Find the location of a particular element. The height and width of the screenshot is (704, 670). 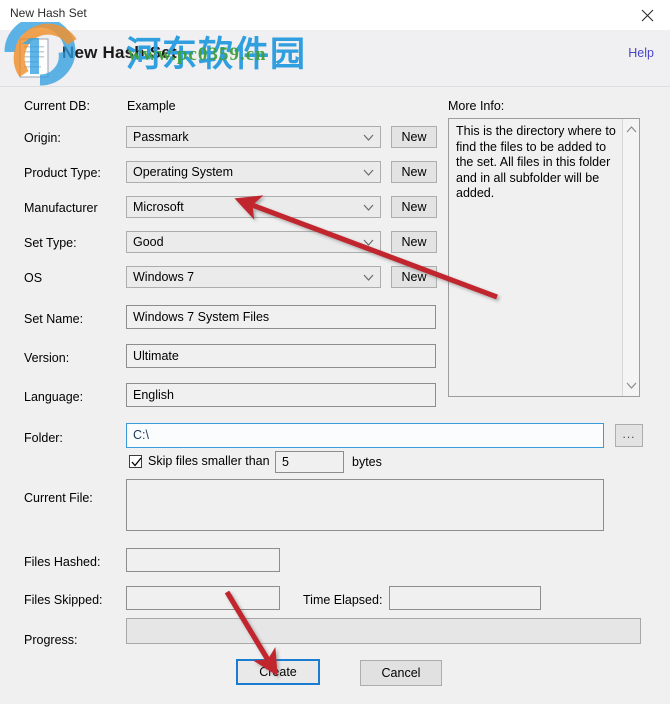

current-file-display is located at coordinates (365, 505).